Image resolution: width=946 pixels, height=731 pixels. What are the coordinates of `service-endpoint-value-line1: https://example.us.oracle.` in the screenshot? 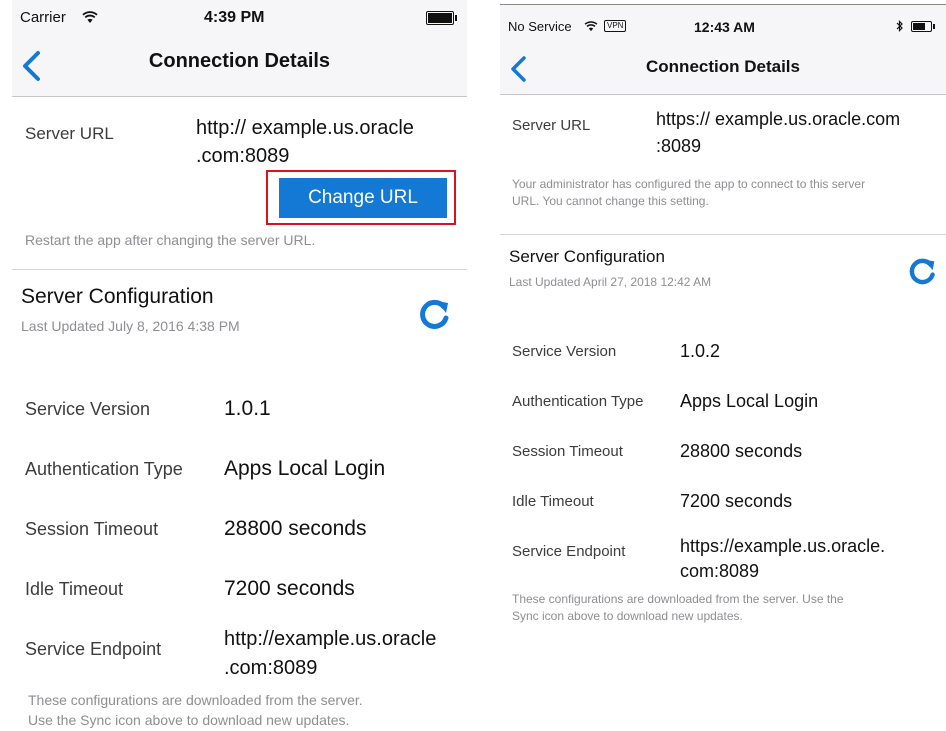 It's located at (783, 546).